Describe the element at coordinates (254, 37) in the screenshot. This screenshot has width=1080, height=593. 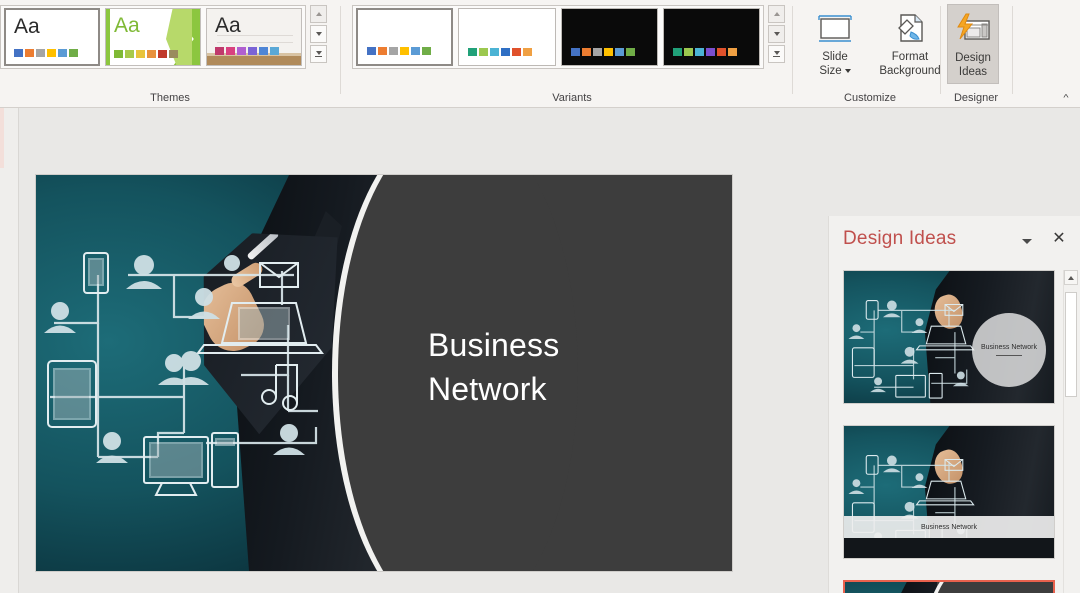
I see `theme-thumb-wood-type: Aa` at that location.